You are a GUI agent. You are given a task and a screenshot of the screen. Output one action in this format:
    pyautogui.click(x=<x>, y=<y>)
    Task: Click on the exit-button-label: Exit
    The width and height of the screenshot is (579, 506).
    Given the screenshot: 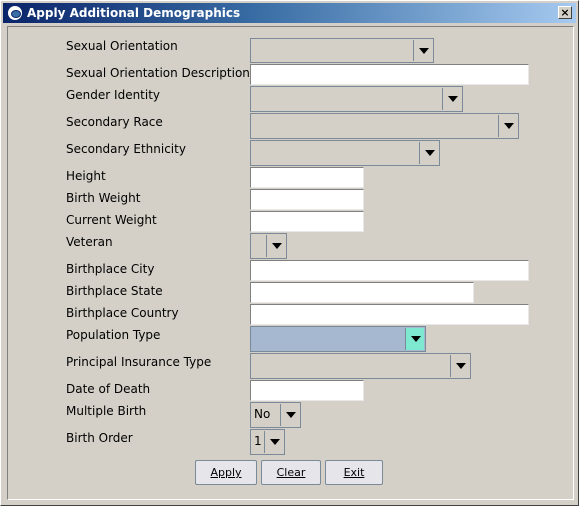 What is the action you would take?
    pyautogui.click(x=354, y=472)
    